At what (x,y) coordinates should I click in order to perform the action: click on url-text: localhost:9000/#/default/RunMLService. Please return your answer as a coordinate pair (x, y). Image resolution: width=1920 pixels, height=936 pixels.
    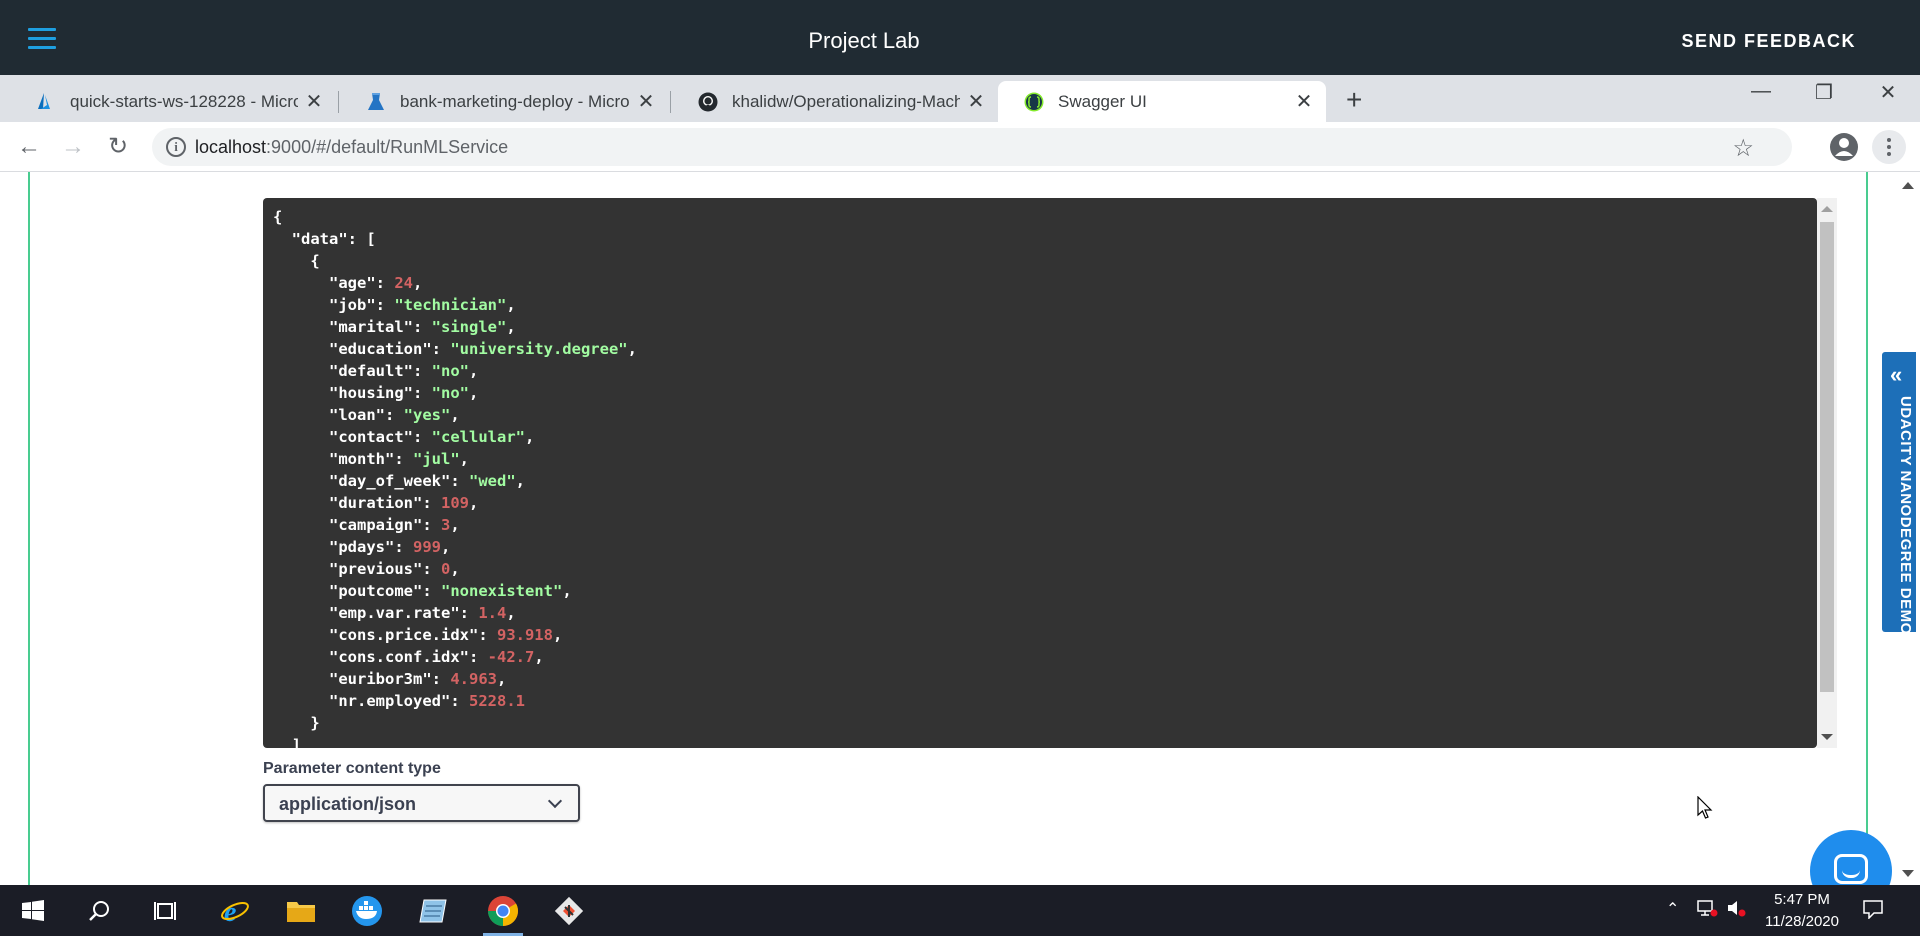
    Looking at the image, I should click on (351, 147).